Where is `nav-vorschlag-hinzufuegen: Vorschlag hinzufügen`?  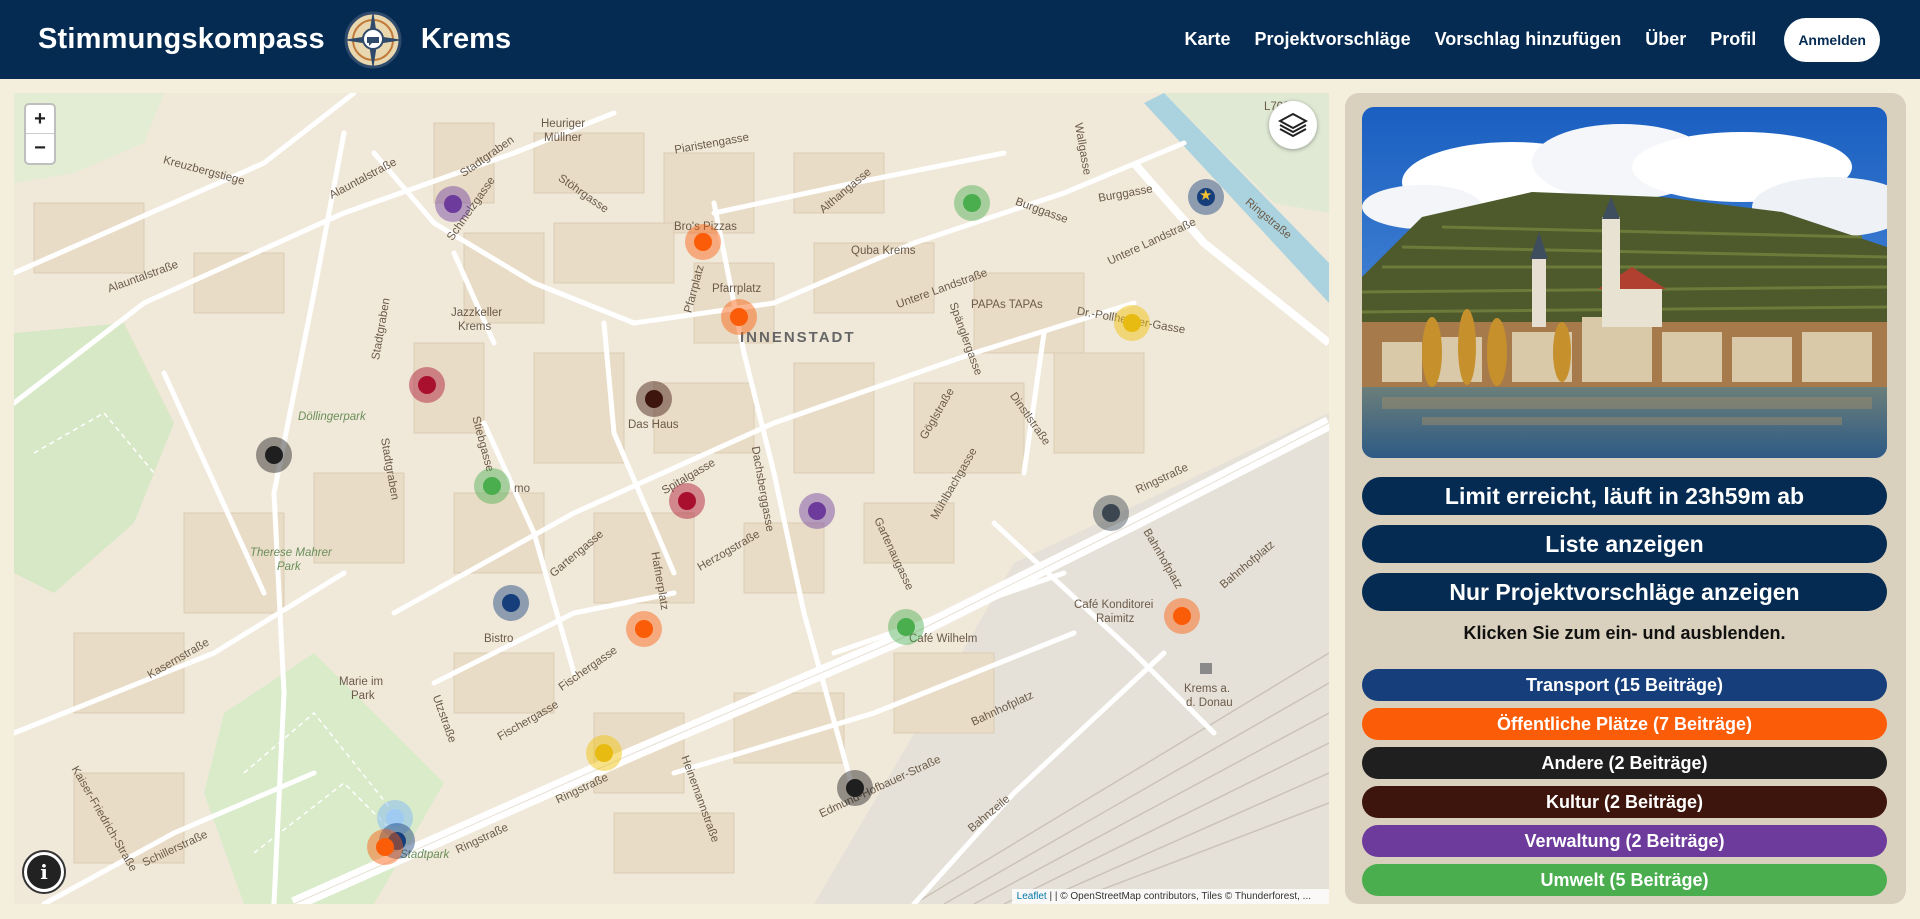
nav-vorschlag-hinzufuegen: Vorschlag hinzufügen is located at coordinates (1528, 39).